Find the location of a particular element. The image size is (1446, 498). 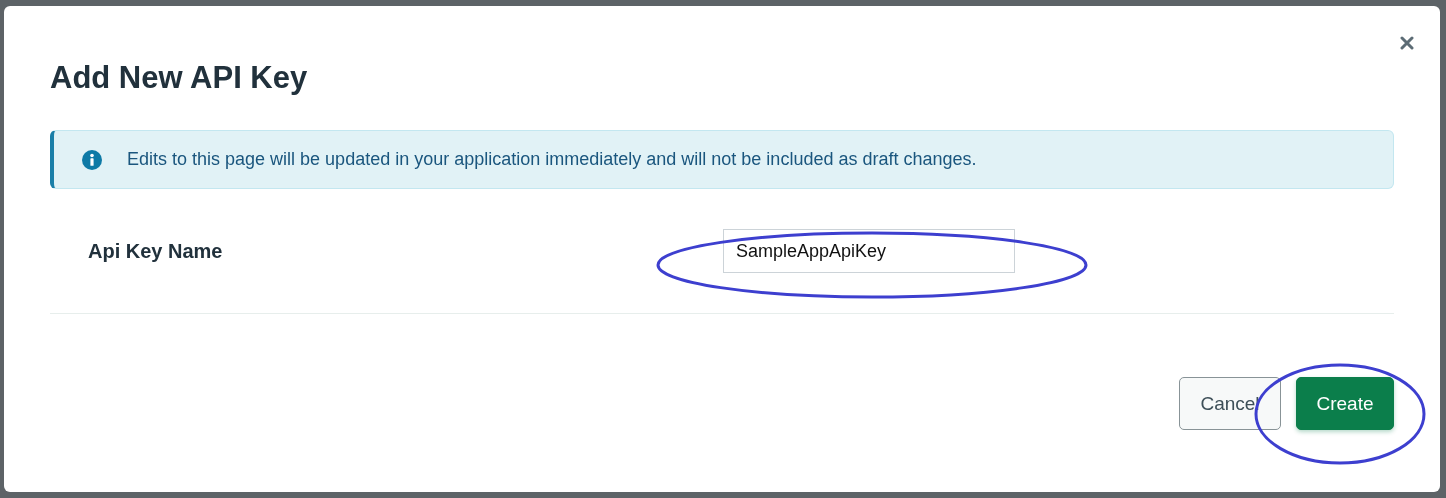

info-icon is located at coordinates (92, 159).